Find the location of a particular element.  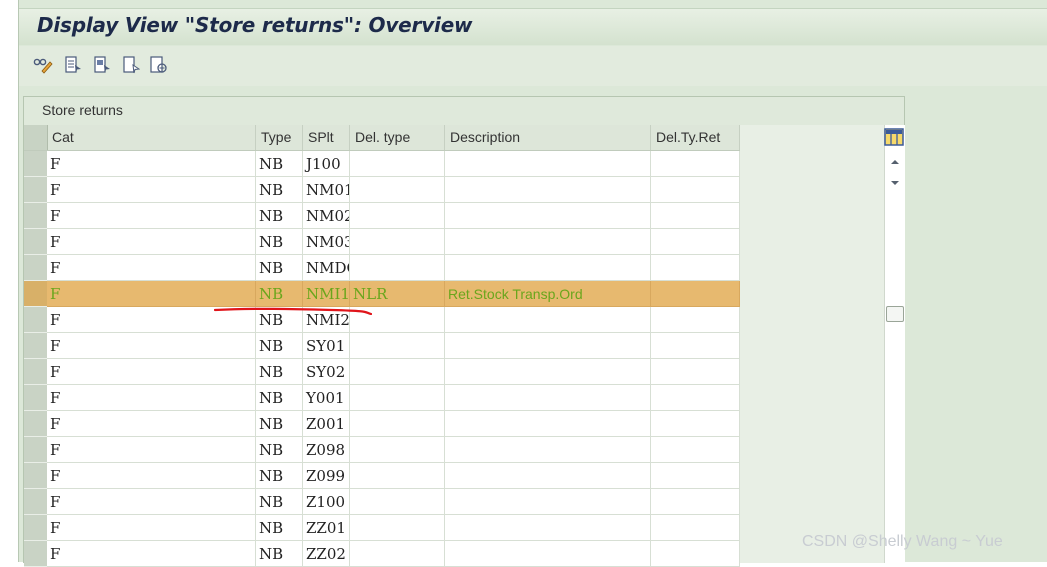

table-row: FNBNMDC is located at coordinates (382, 268).